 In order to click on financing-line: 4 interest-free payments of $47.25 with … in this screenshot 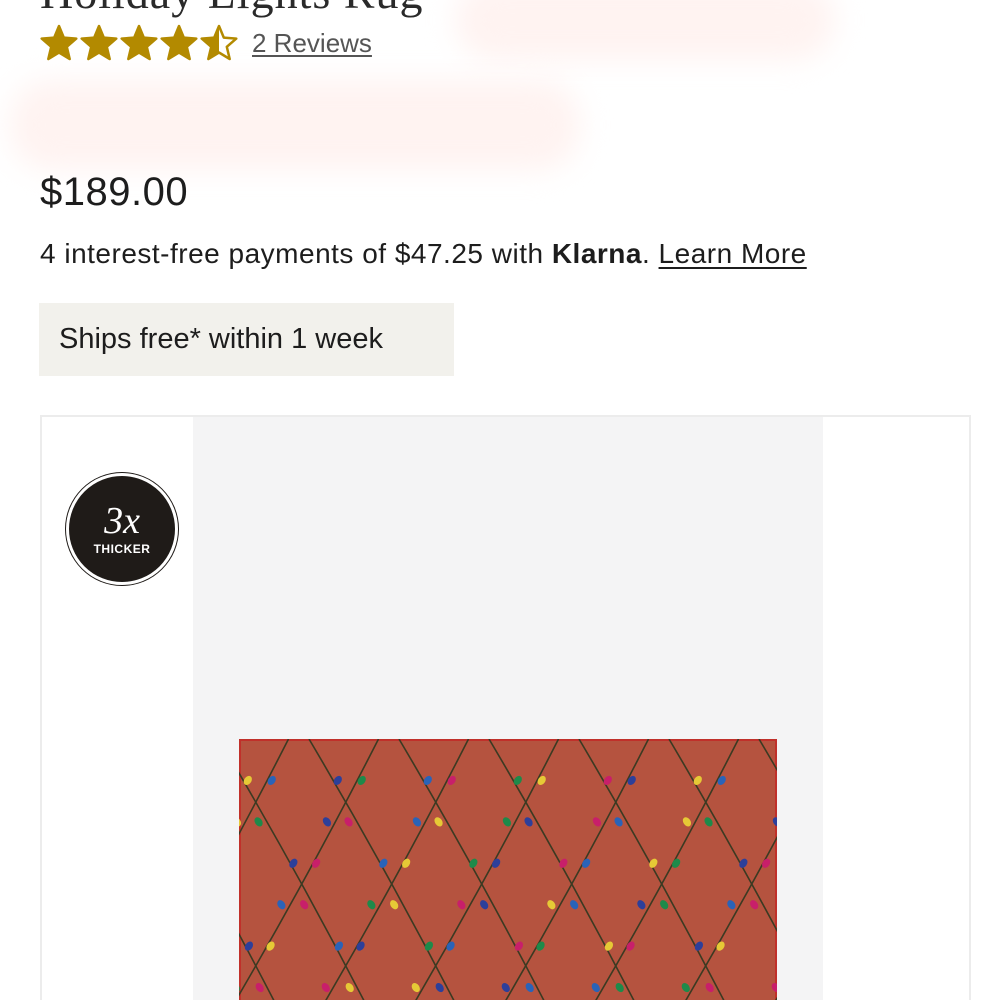, I will do `click(423, 254)`.